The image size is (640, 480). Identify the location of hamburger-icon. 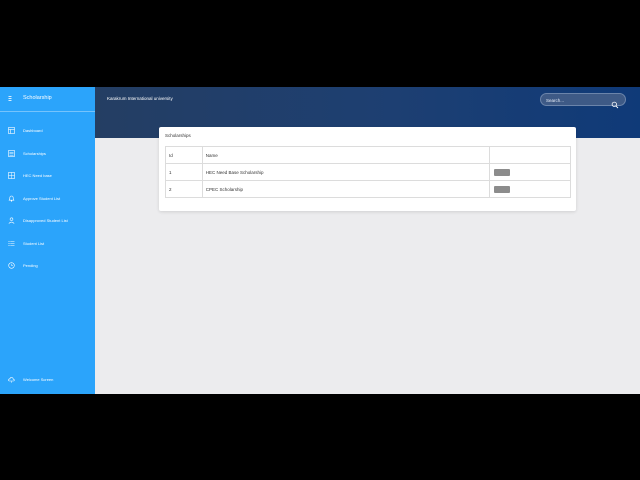
(11, 98).